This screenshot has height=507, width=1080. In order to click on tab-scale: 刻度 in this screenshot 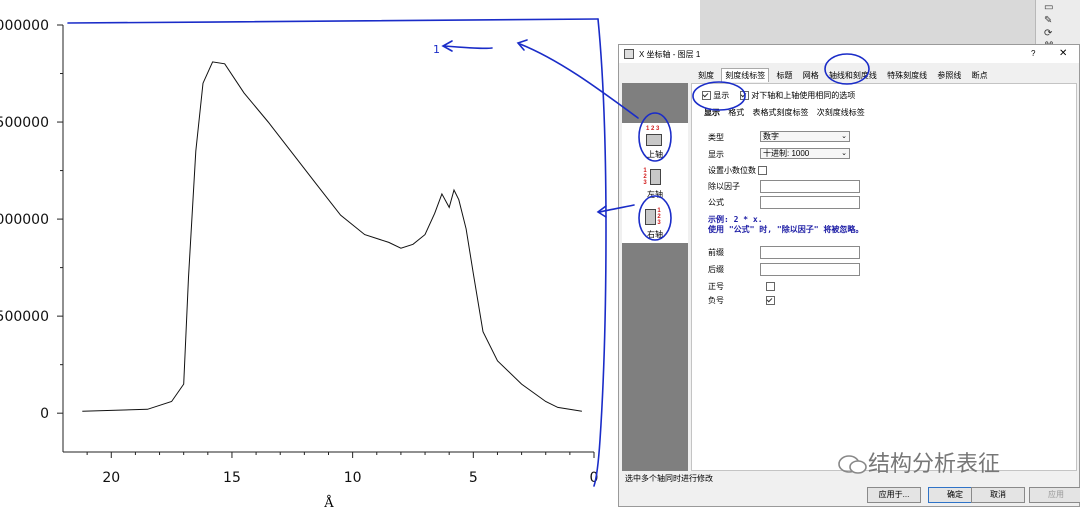, I will do `click(706, 75)`.